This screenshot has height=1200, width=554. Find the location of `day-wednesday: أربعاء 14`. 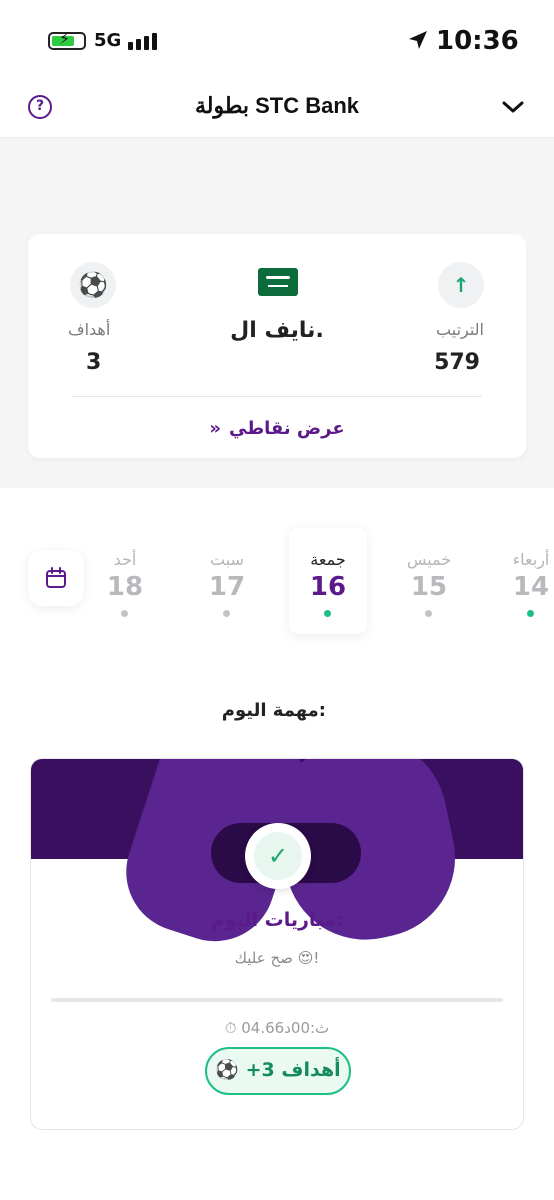

day-wednesday: أربعاء 14 is located at coordinates (523, 581).